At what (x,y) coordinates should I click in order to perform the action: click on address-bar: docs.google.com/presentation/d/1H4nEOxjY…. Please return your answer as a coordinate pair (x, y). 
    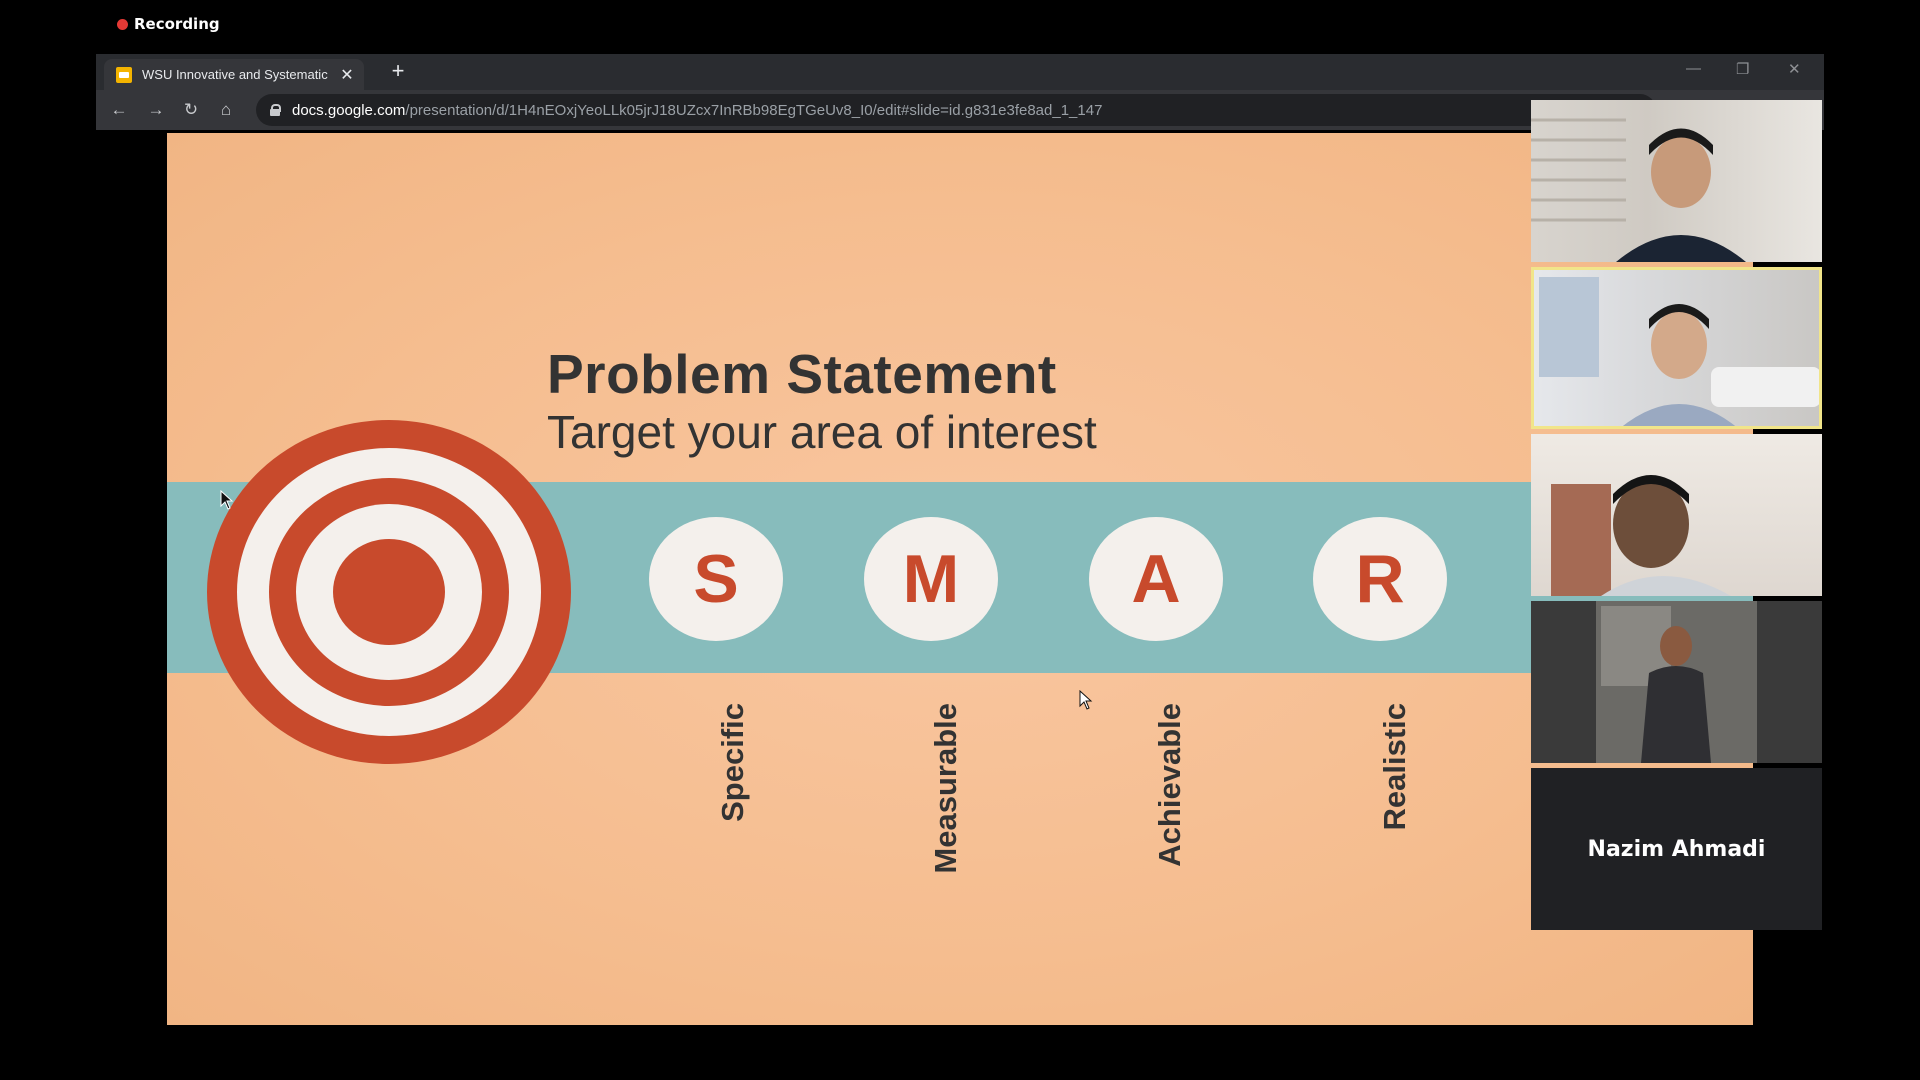
    Looking at the image, I should click on (956, 110).